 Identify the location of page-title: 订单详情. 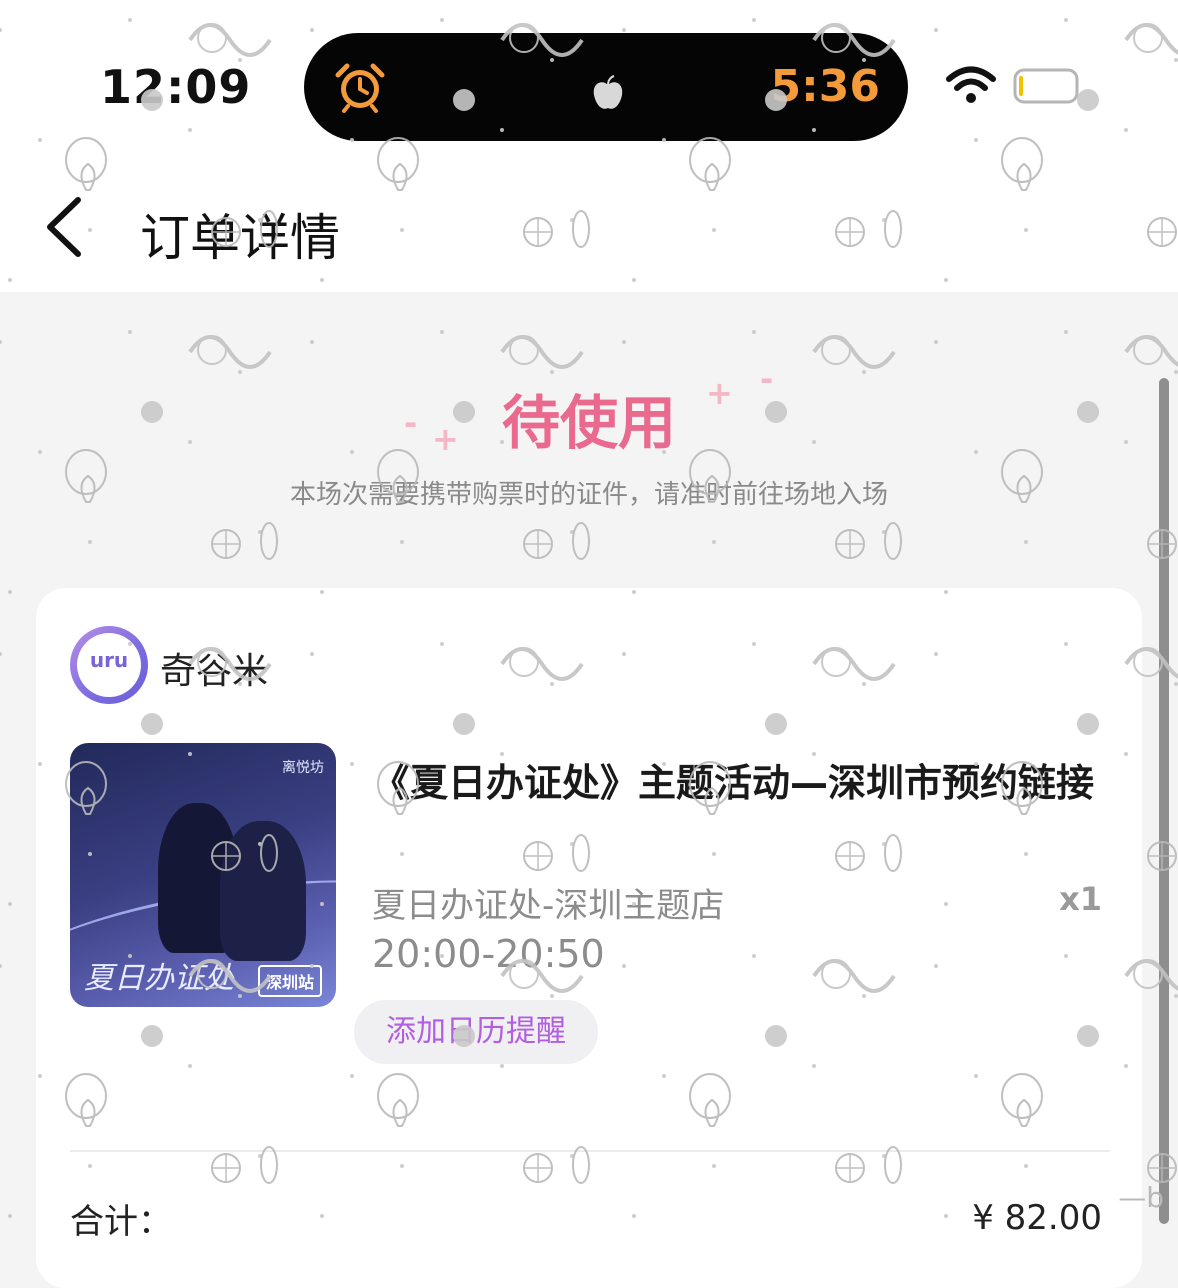
(240, 238).